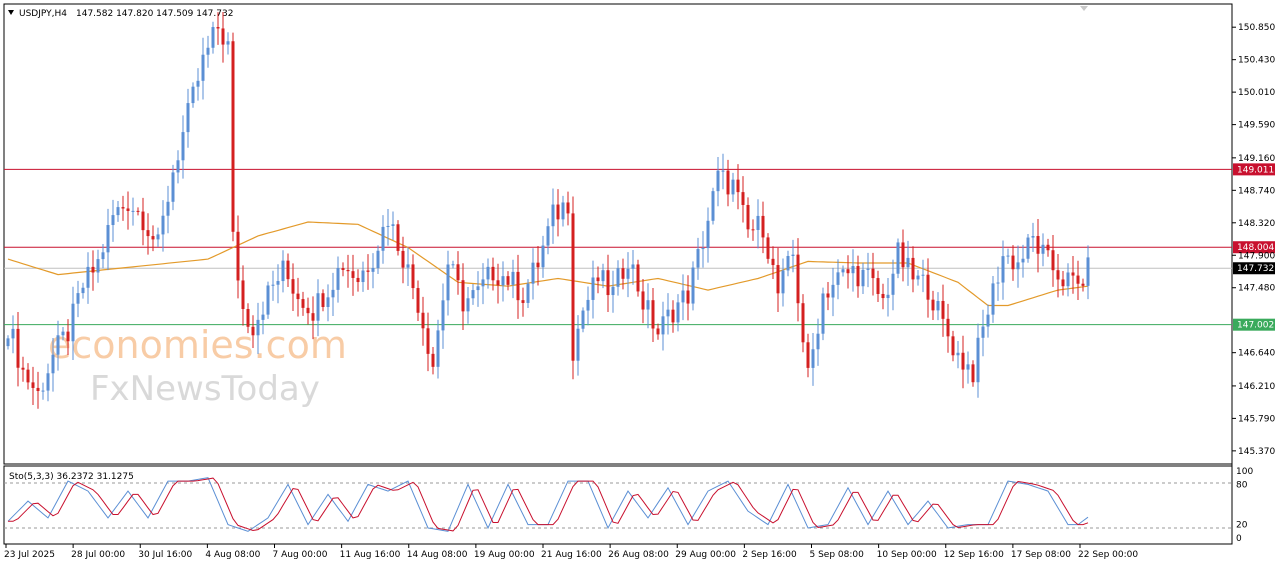 The image size is (1280, 567). I want to click on time-label: 11 Aug 16:00, so click(370, 555).